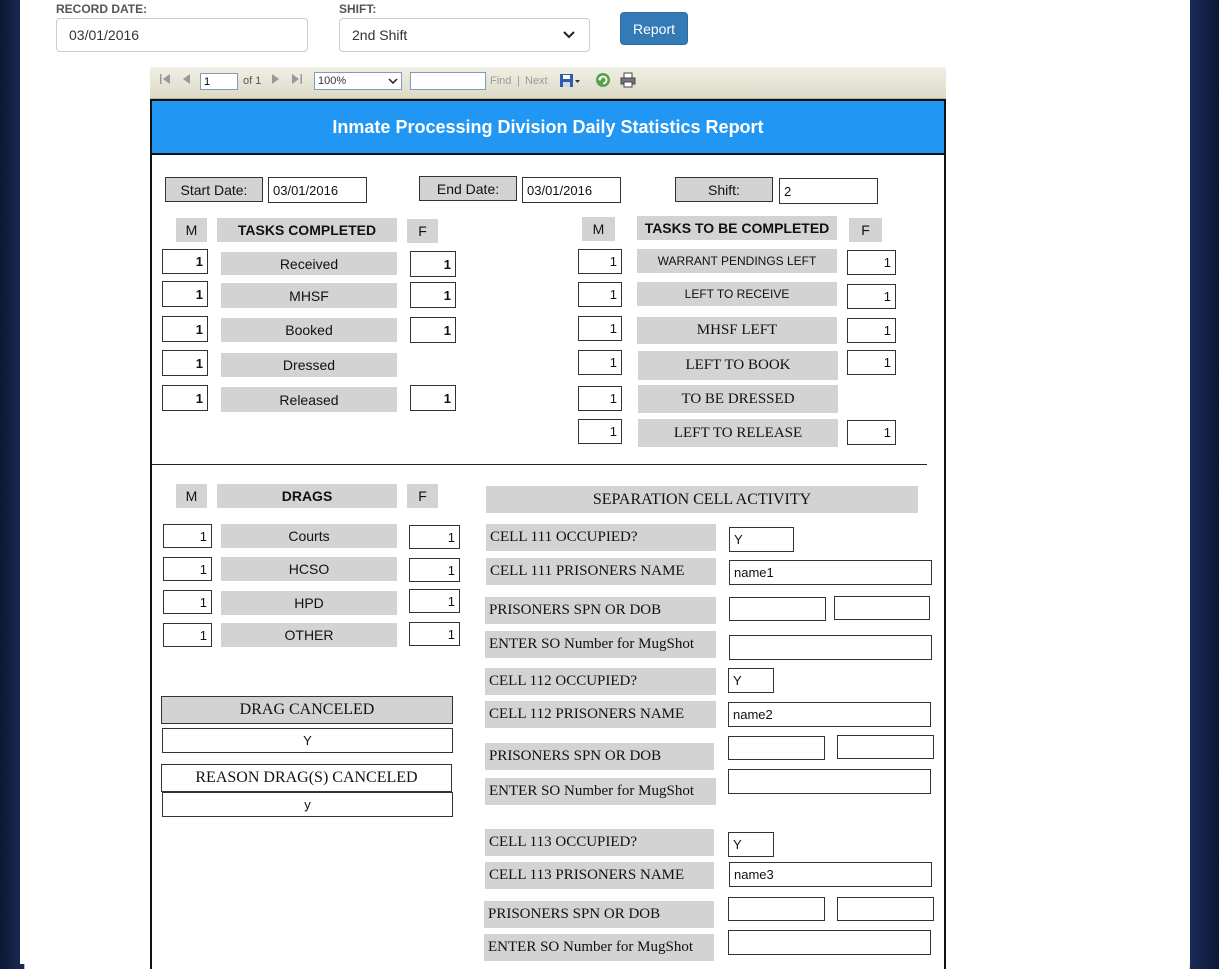  Describe the element at coordinates (309, 365) in the screenshot. I see `dressed-label: Dressed` at that location.